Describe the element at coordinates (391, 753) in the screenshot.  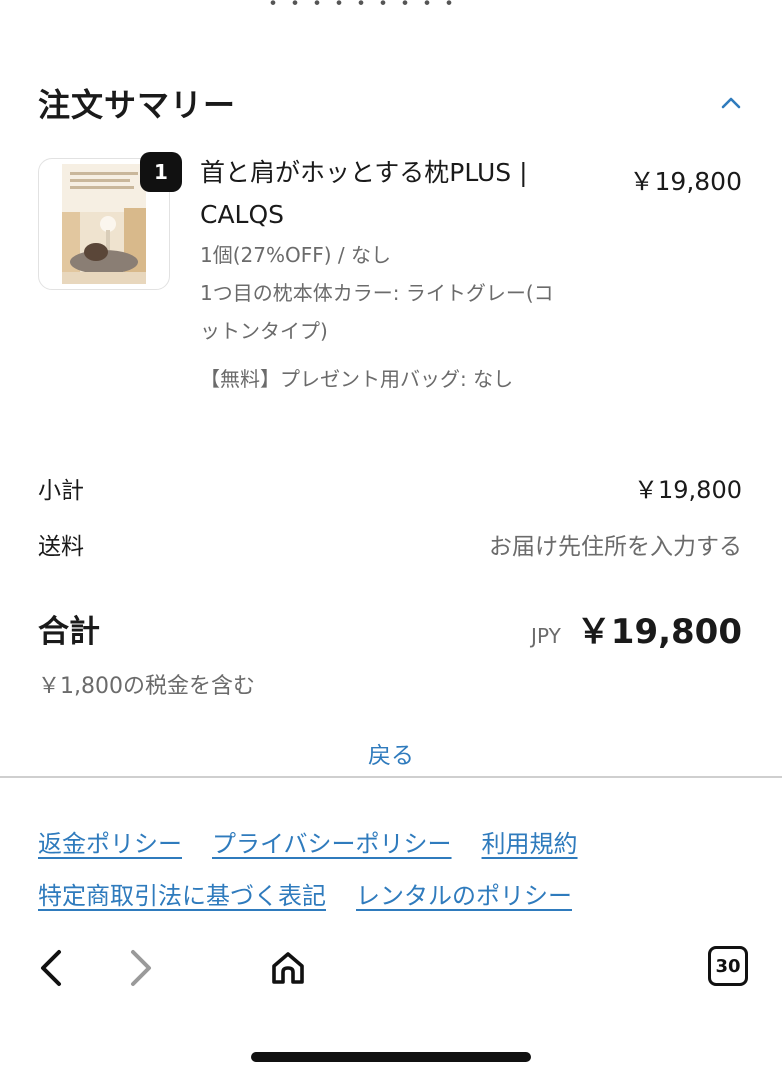
I see `back-link: 戻る` at that location.